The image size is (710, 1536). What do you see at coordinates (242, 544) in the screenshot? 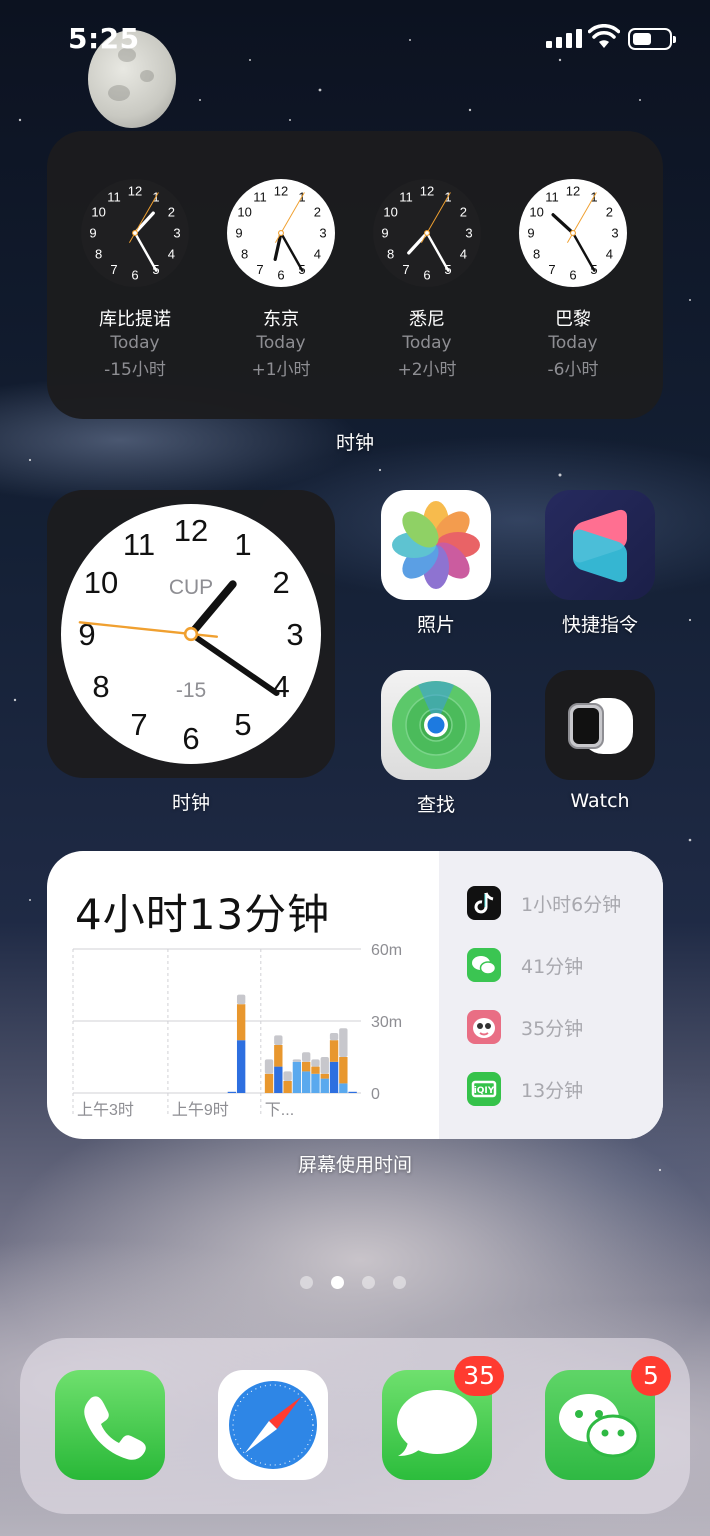
I see `clock-numeral: 1` at bounding box center [242, 544].